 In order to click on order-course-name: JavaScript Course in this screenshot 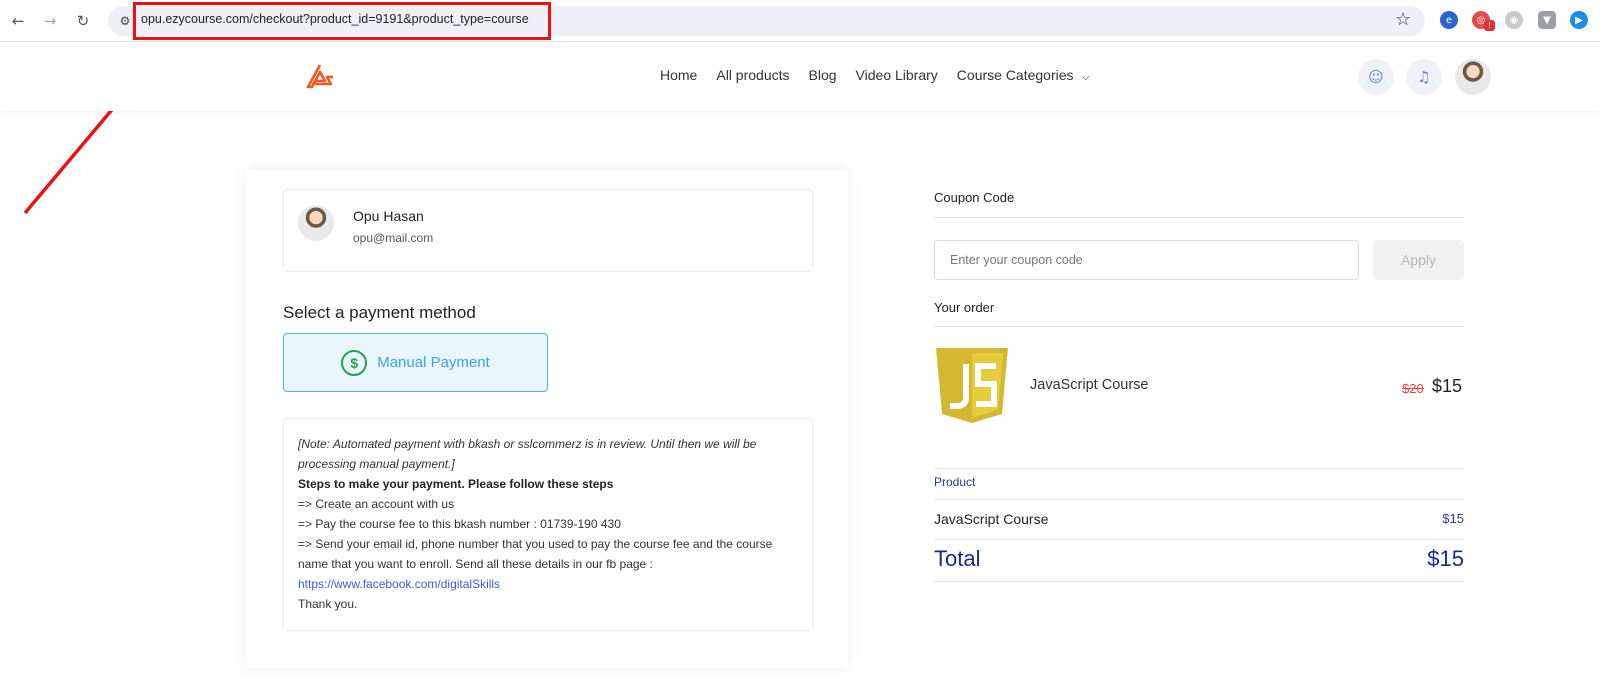, I will do `click(1089, 385)`.